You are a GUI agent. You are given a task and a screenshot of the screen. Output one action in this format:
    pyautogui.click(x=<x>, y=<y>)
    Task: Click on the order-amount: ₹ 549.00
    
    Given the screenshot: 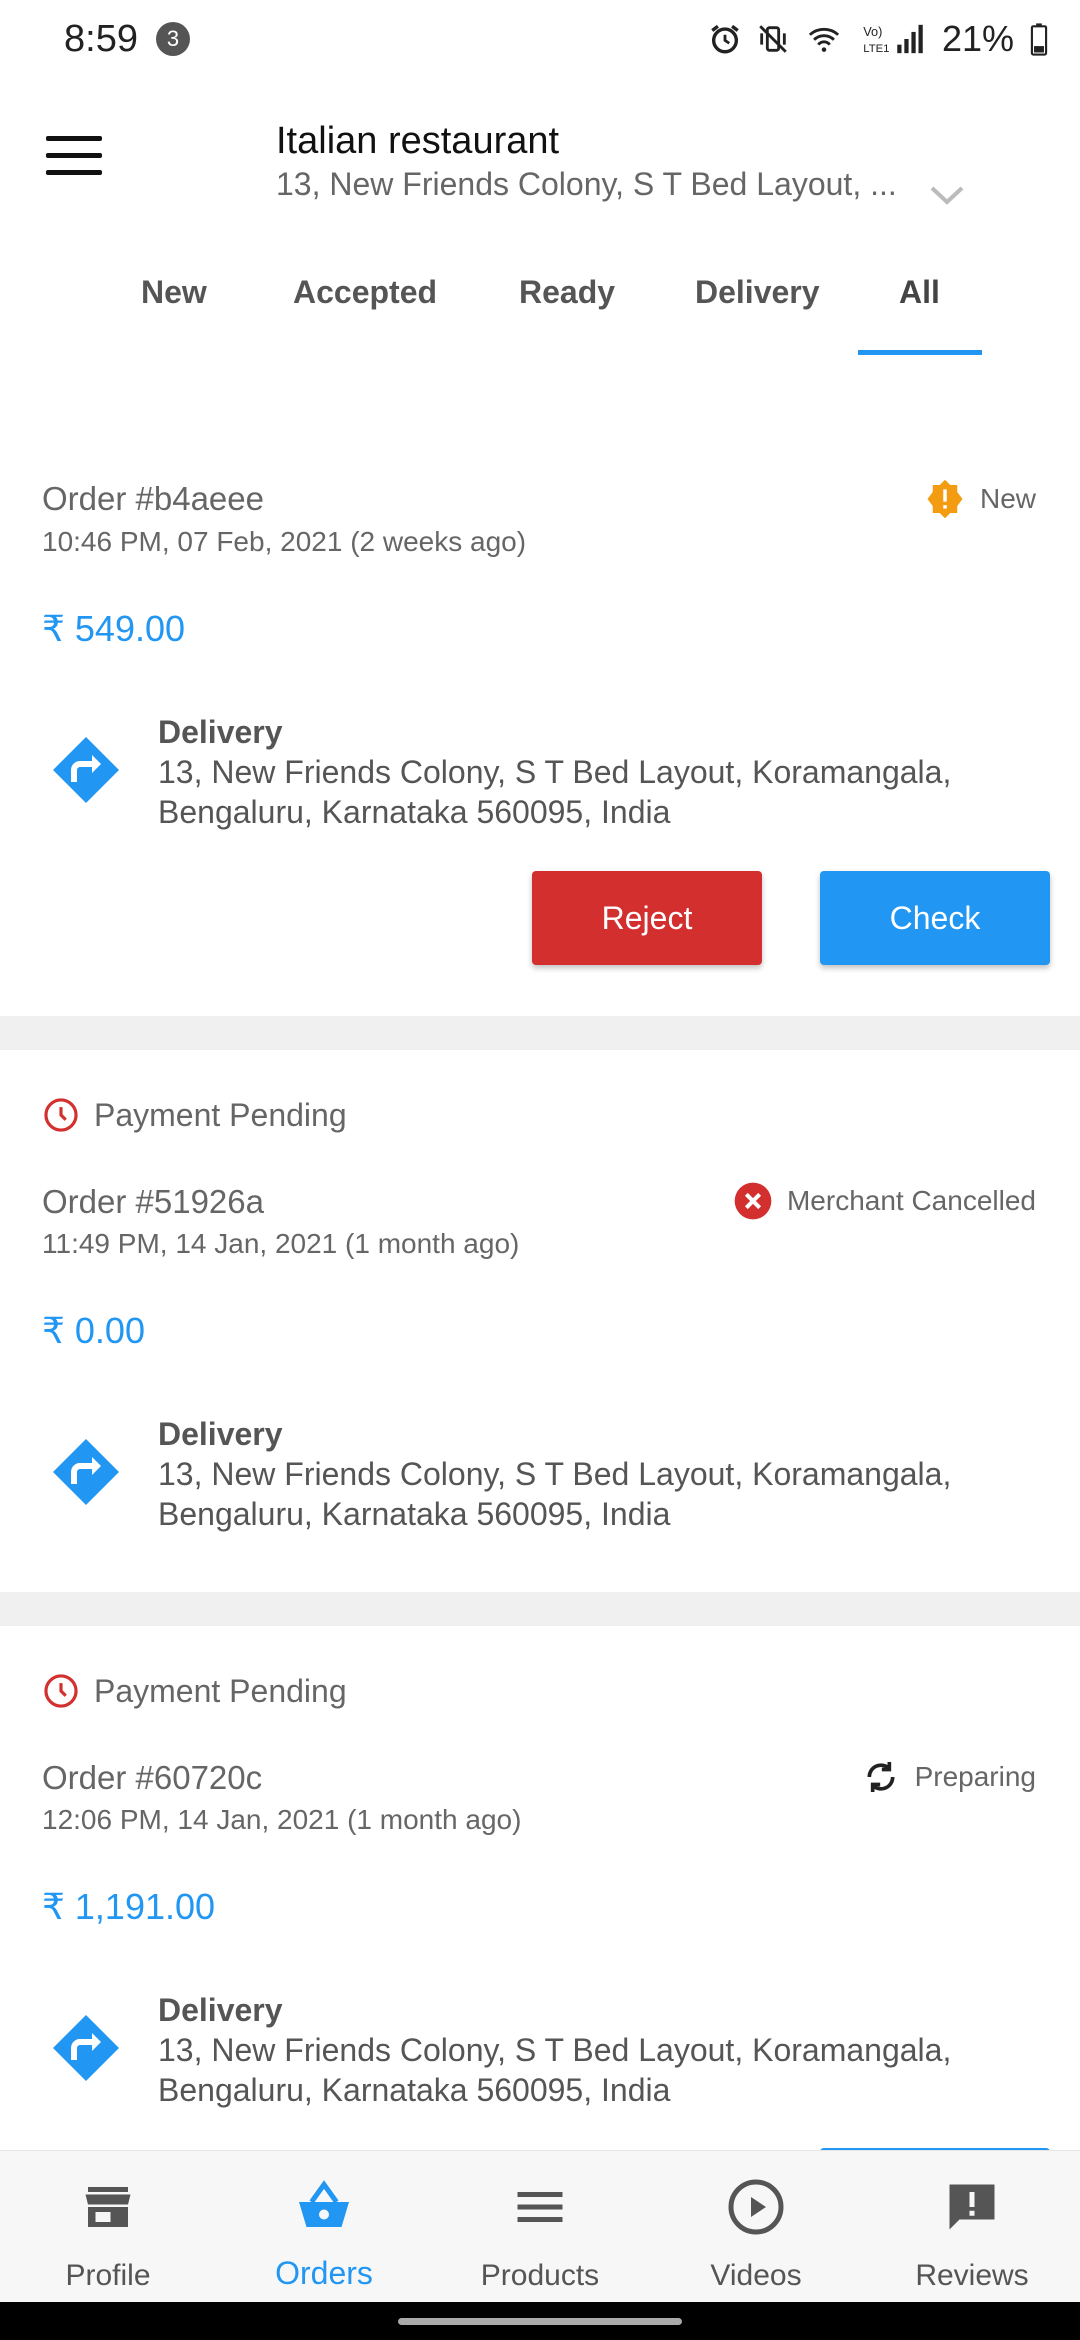 What is the action you would take?
    pyautogui.click(x=114, y=628)
    